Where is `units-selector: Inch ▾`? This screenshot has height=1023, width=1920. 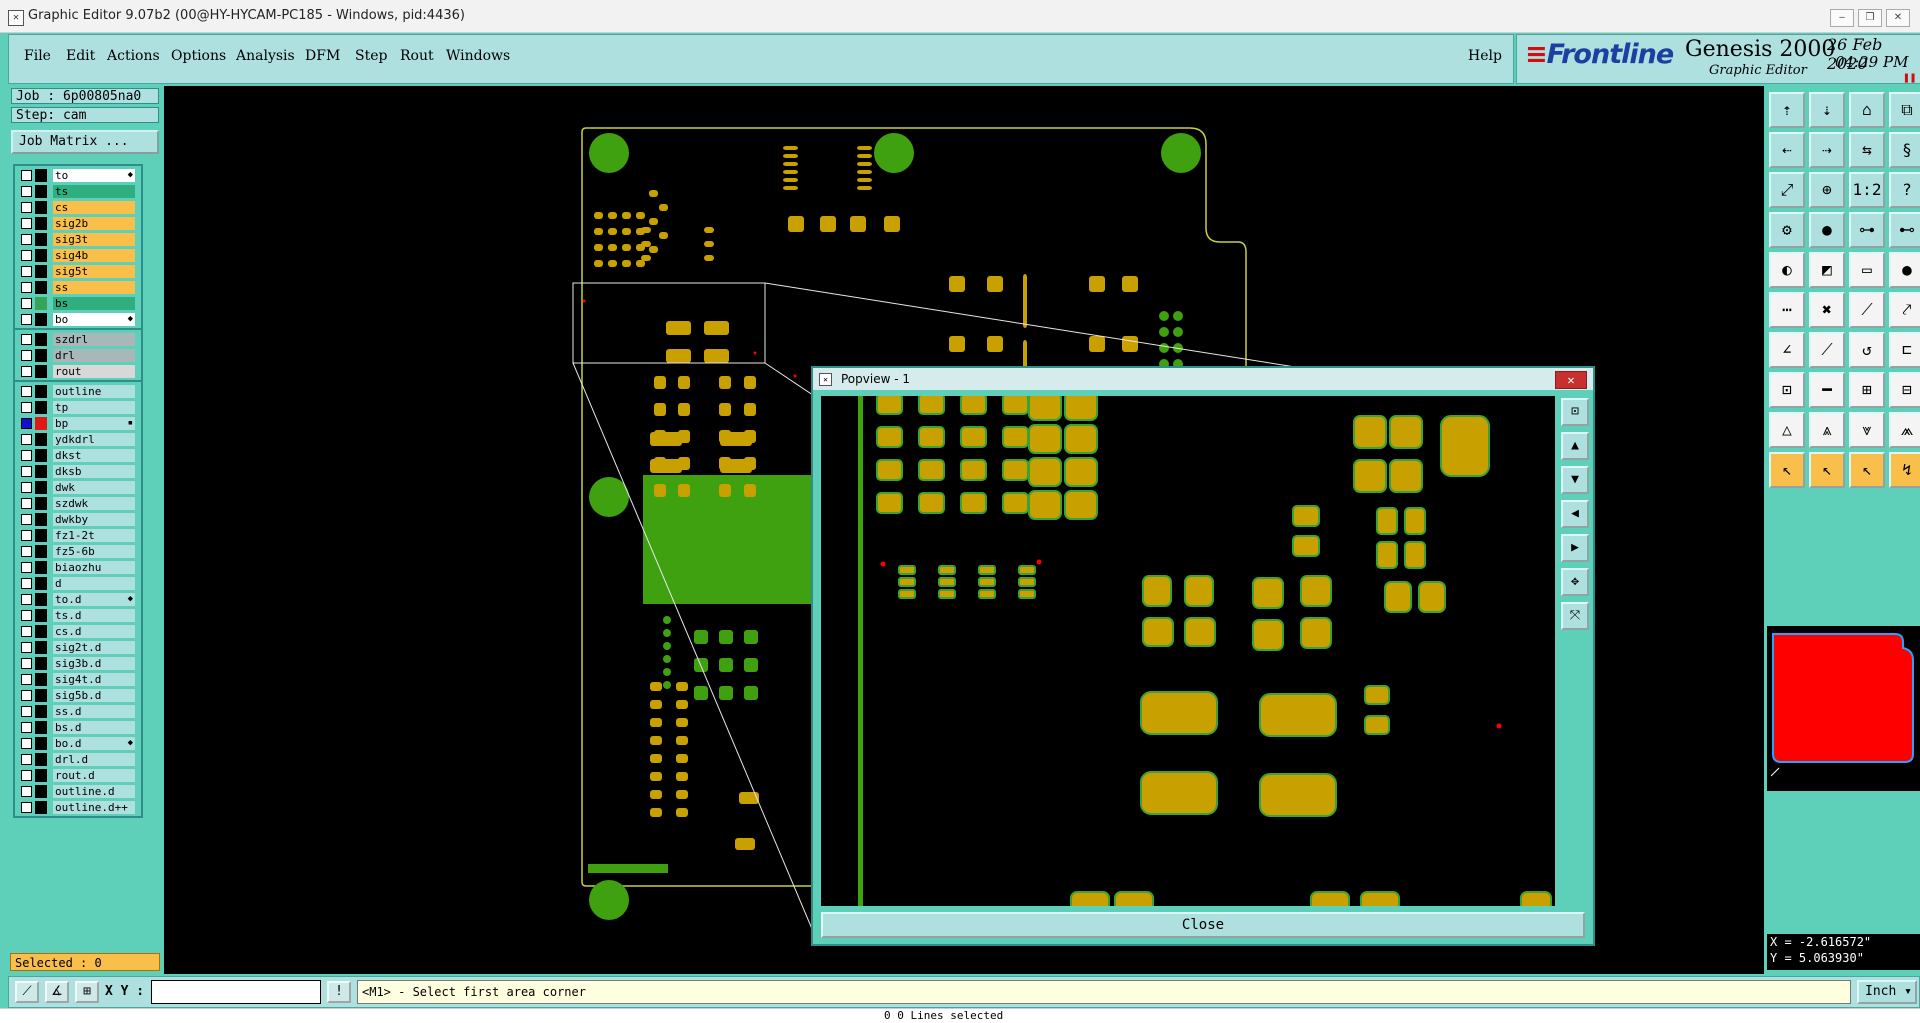
units-selector: Inch ▾ is located at coordinates (1887, 992).